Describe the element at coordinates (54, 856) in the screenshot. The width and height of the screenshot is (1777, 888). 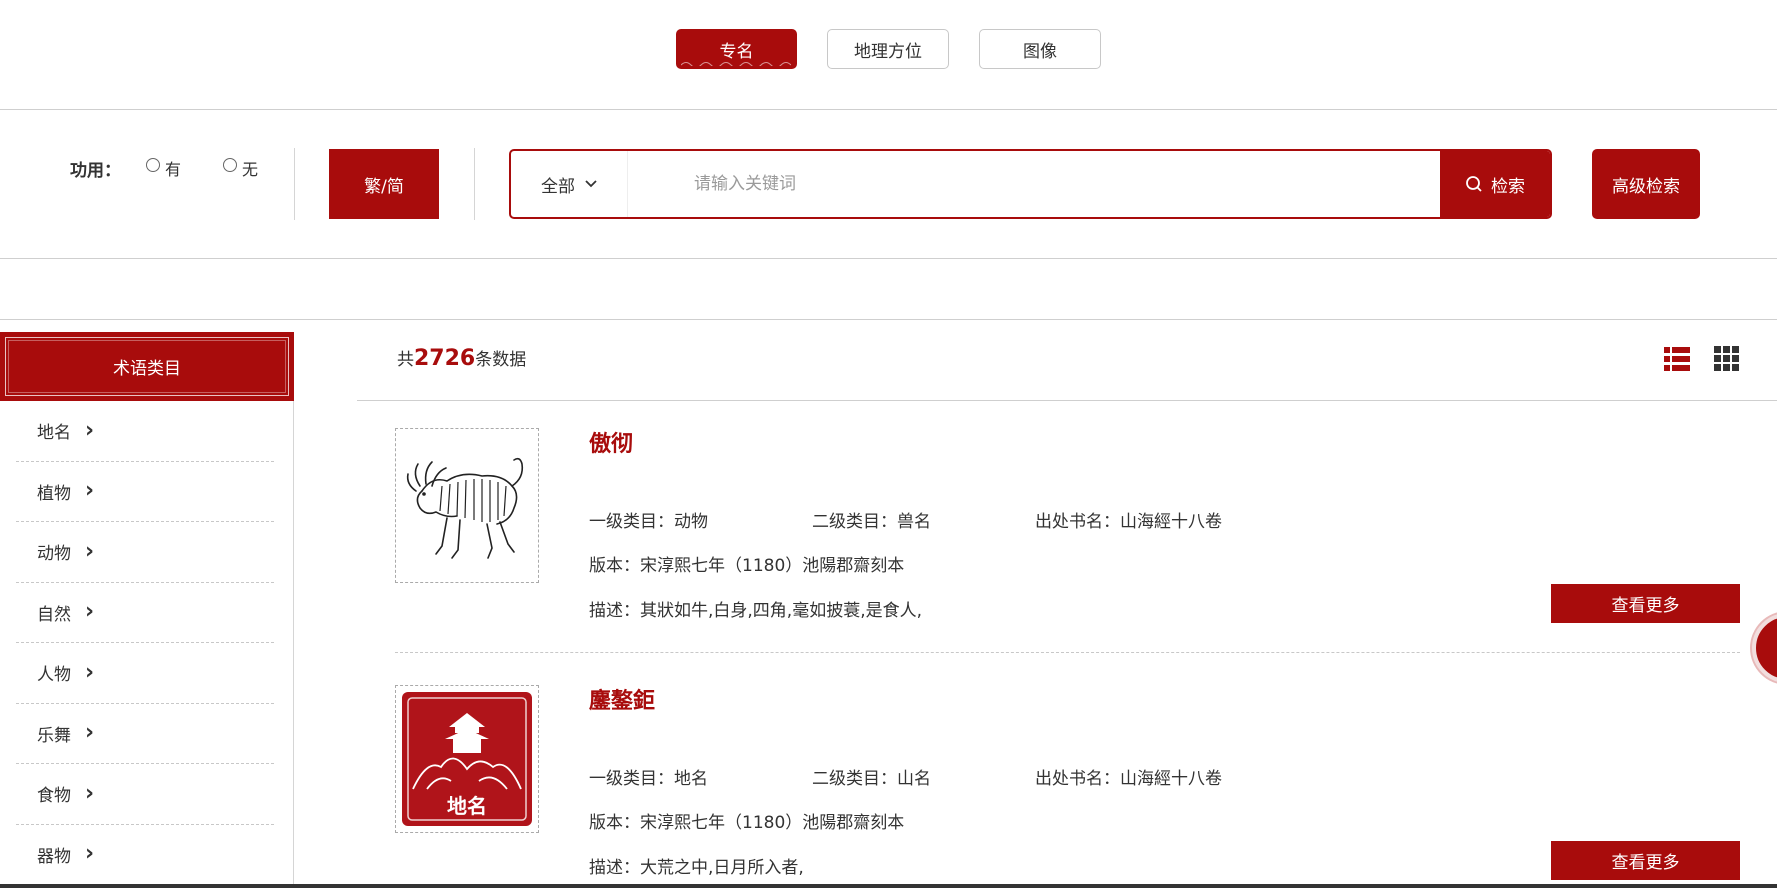
I see `sidebar-item-label: 器物` at that location.